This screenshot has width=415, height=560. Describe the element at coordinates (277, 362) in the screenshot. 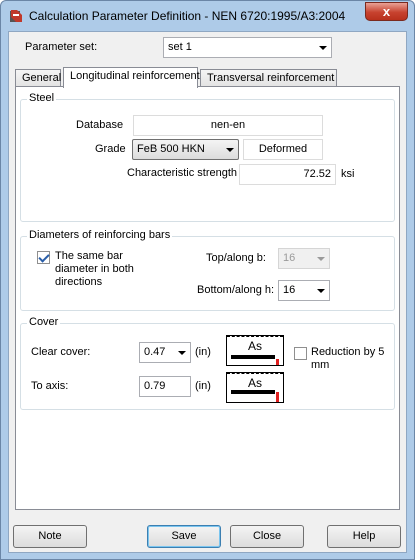

I see `cover-marker-icon` at that location.